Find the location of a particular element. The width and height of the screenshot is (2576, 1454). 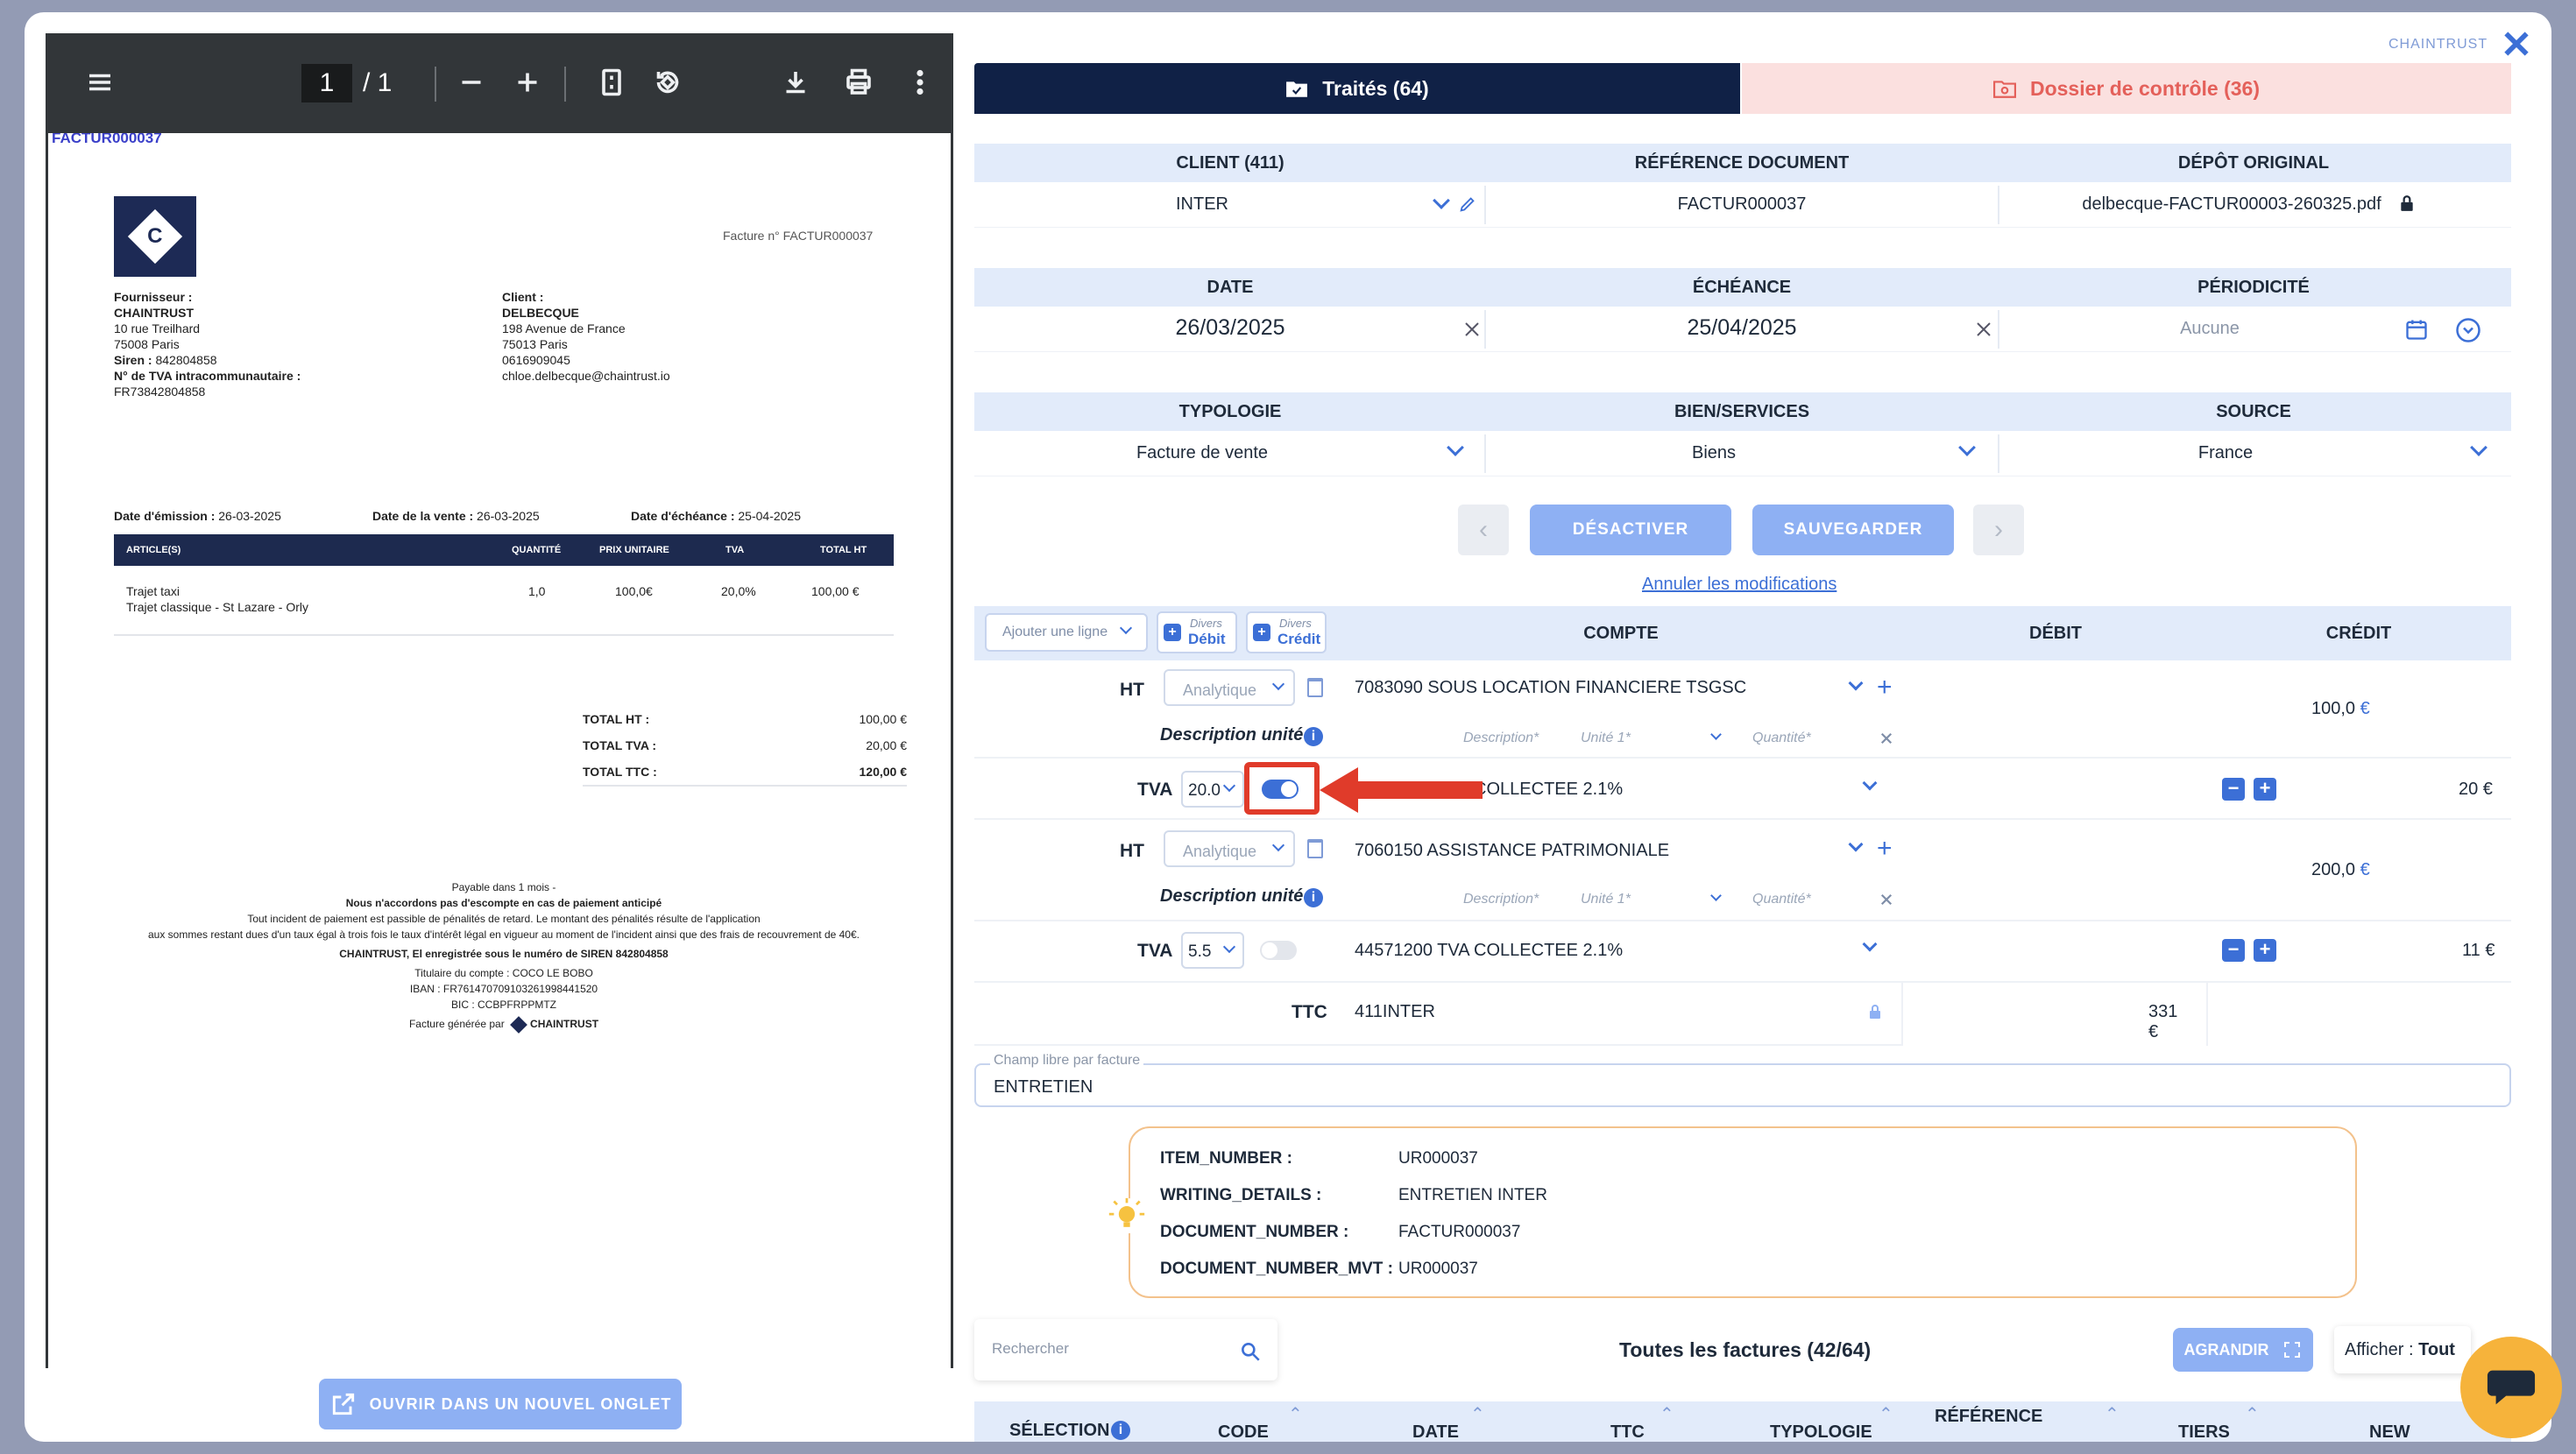

item-total: 100,00 € is located at coordinates (835, 591).